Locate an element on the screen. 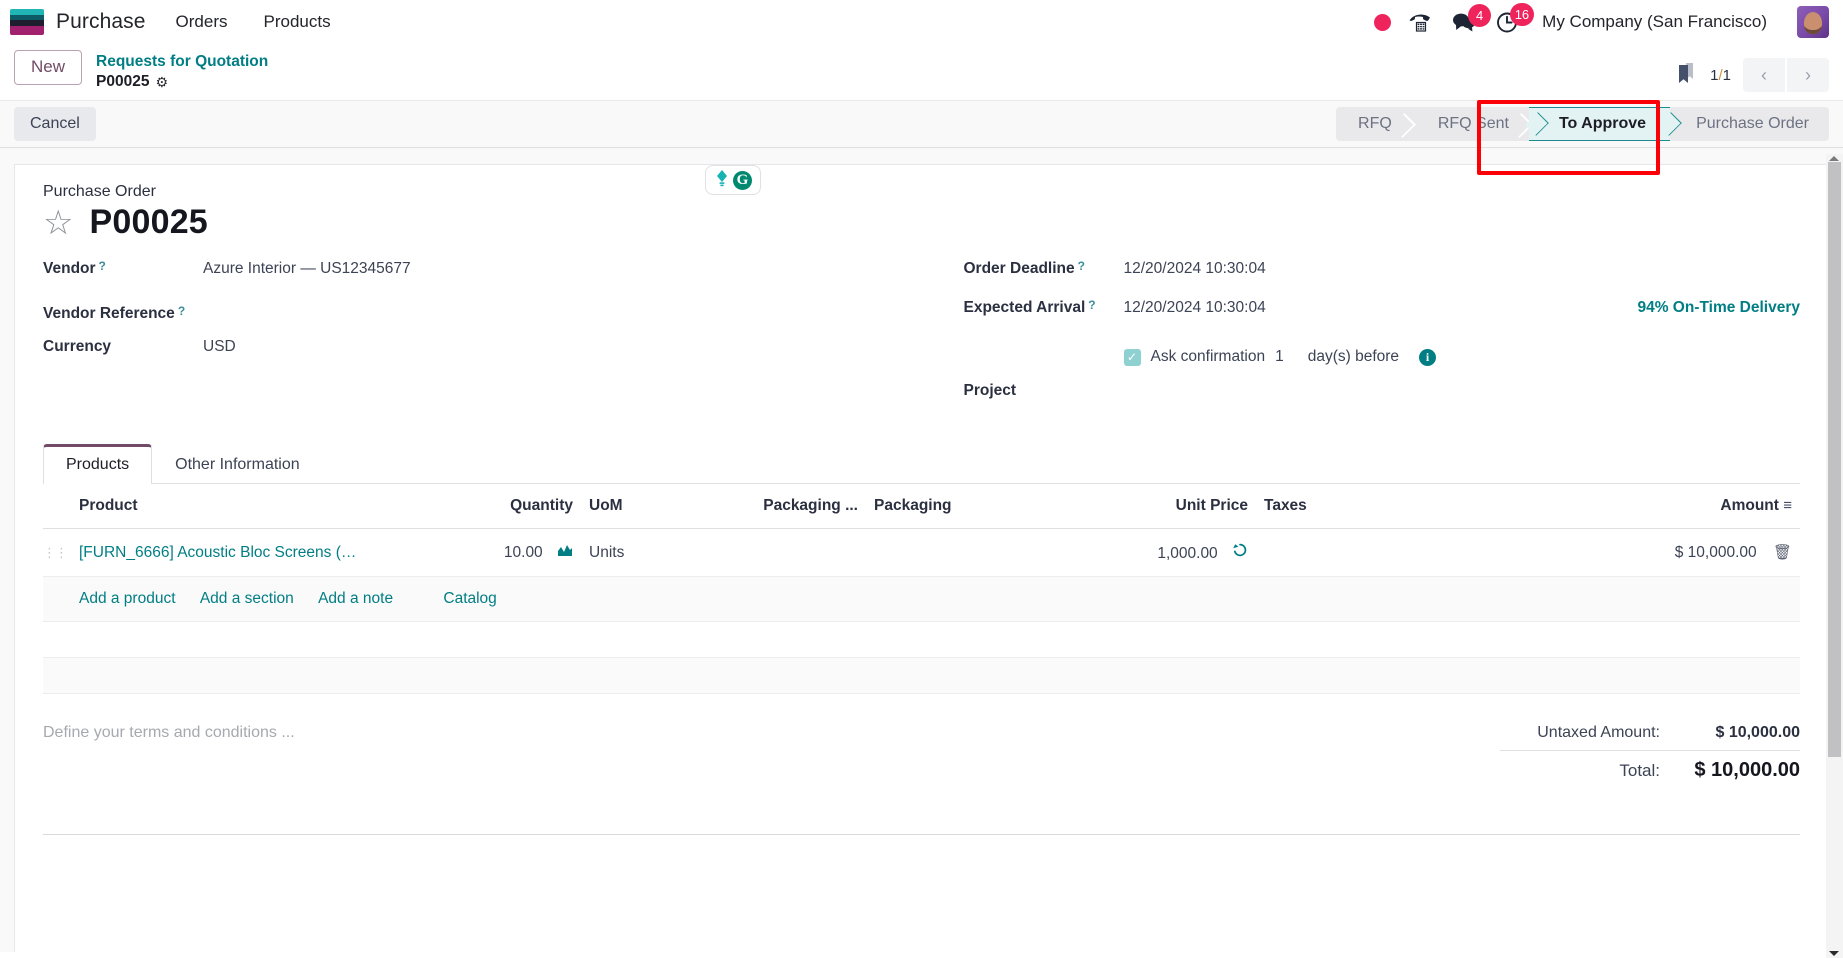 The height and width of the screenshot is (958, 1843). ask-confirmation-days-input: 1 is located at coordinates (1279, 357).